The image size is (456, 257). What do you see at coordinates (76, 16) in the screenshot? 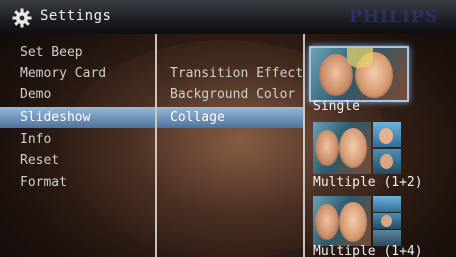
I see `page-title: Settings` at bounding box center [76, 16].